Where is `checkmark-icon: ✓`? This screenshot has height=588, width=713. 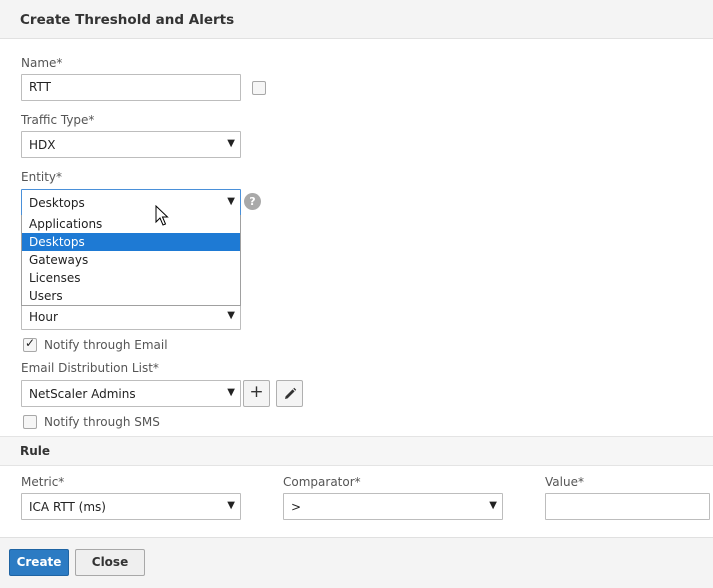
checkmark-icon: ✓ is located at coordinates (30, 343).